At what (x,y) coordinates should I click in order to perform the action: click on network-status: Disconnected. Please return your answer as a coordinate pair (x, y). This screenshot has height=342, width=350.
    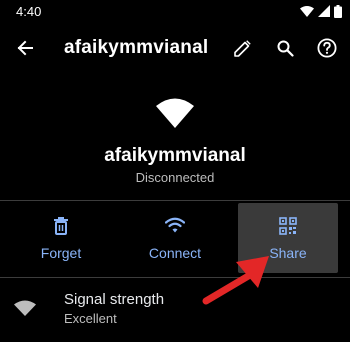
    Looking at the image, I should click on (175, 177).